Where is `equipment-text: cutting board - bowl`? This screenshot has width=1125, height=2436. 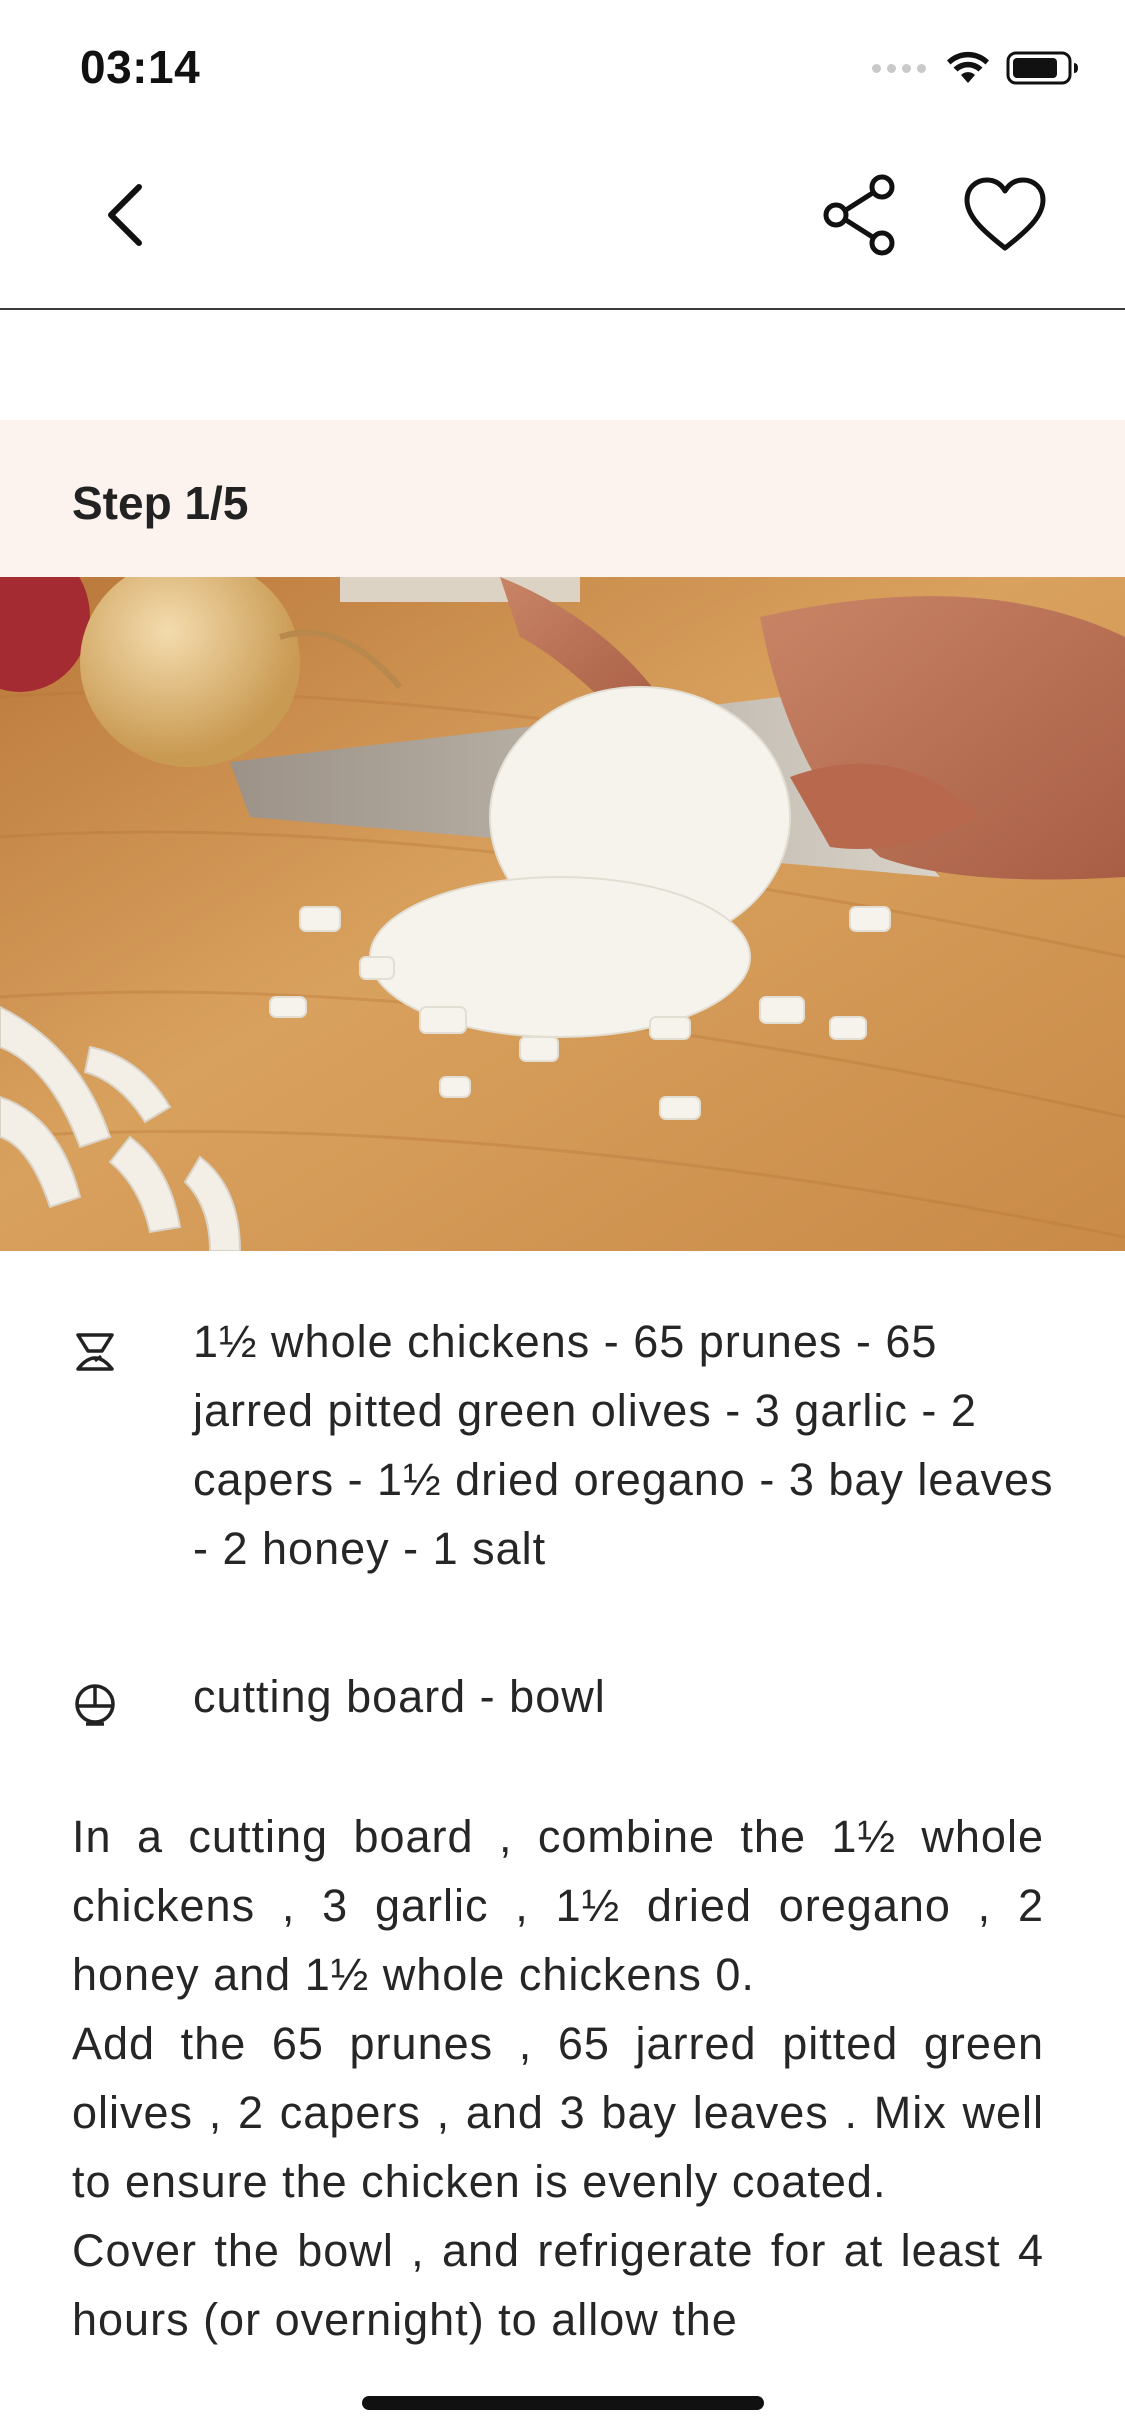 equipment-text: cutting board - bowl is located at coordinates (399, 1696).